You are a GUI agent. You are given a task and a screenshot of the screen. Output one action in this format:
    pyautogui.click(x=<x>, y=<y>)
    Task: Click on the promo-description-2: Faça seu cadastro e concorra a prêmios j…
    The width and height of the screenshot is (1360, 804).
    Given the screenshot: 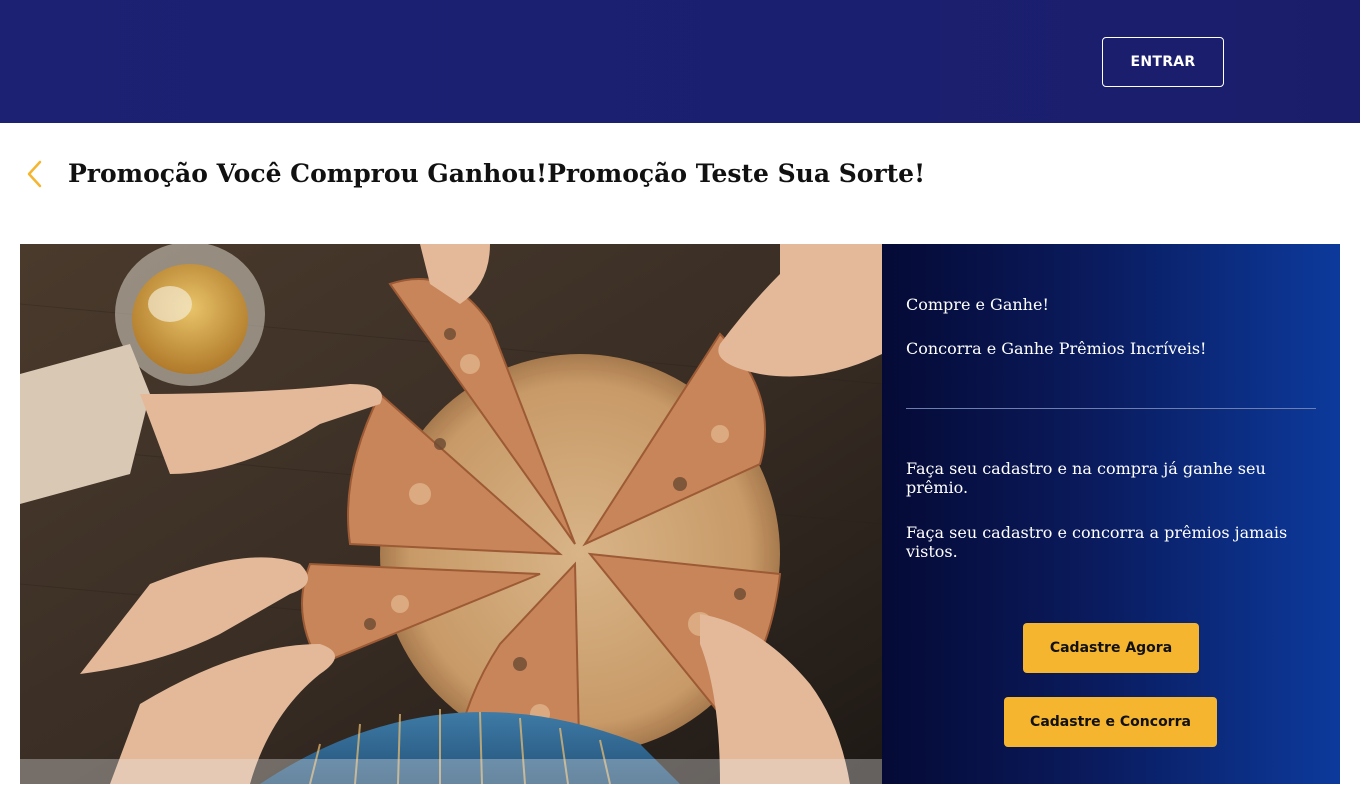 What is the action you would take?
    pyautogui.click(x=1097, y=542)
    